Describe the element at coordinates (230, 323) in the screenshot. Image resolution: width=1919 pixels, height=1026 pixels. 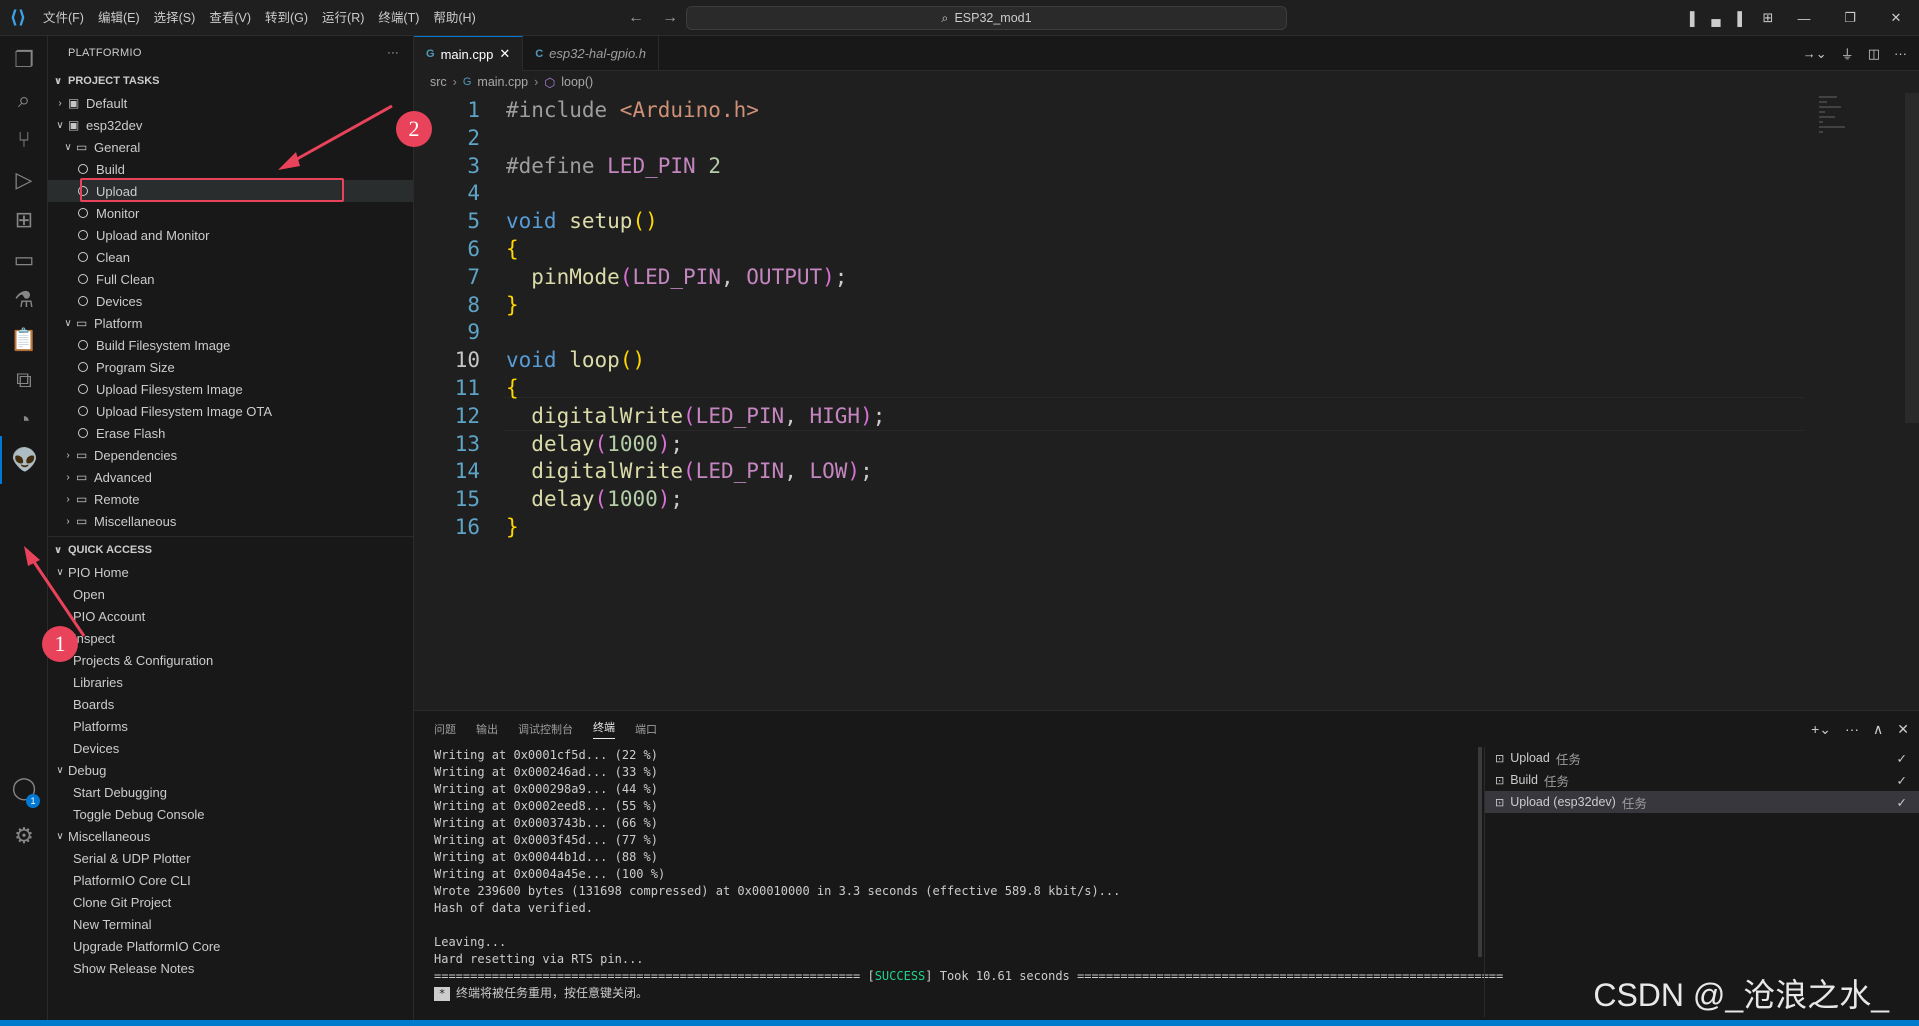
I see `tree-item-platform: ∨ ▭ Platform` at that location.